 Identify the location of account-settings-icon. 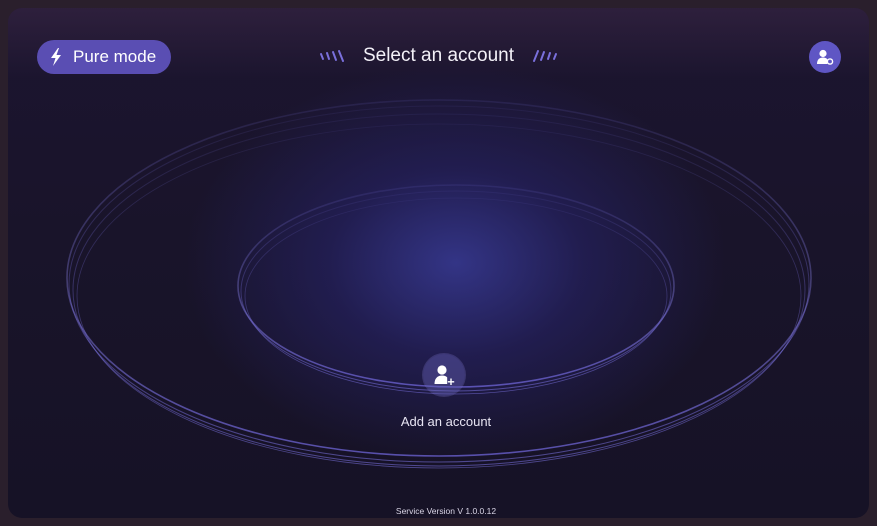
(825, 57).